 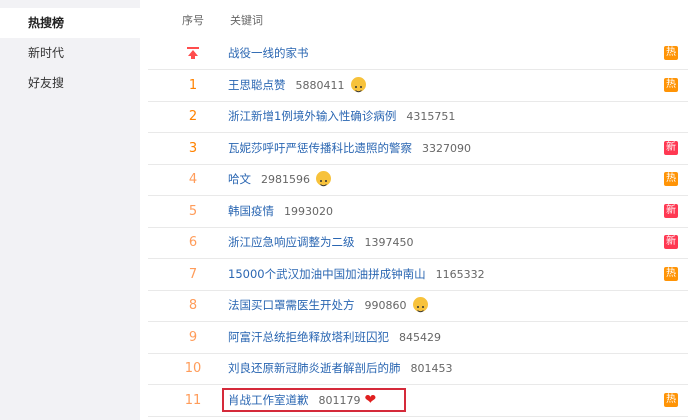 I want to click on search-count: 4315751, so click(x=431, y=116).